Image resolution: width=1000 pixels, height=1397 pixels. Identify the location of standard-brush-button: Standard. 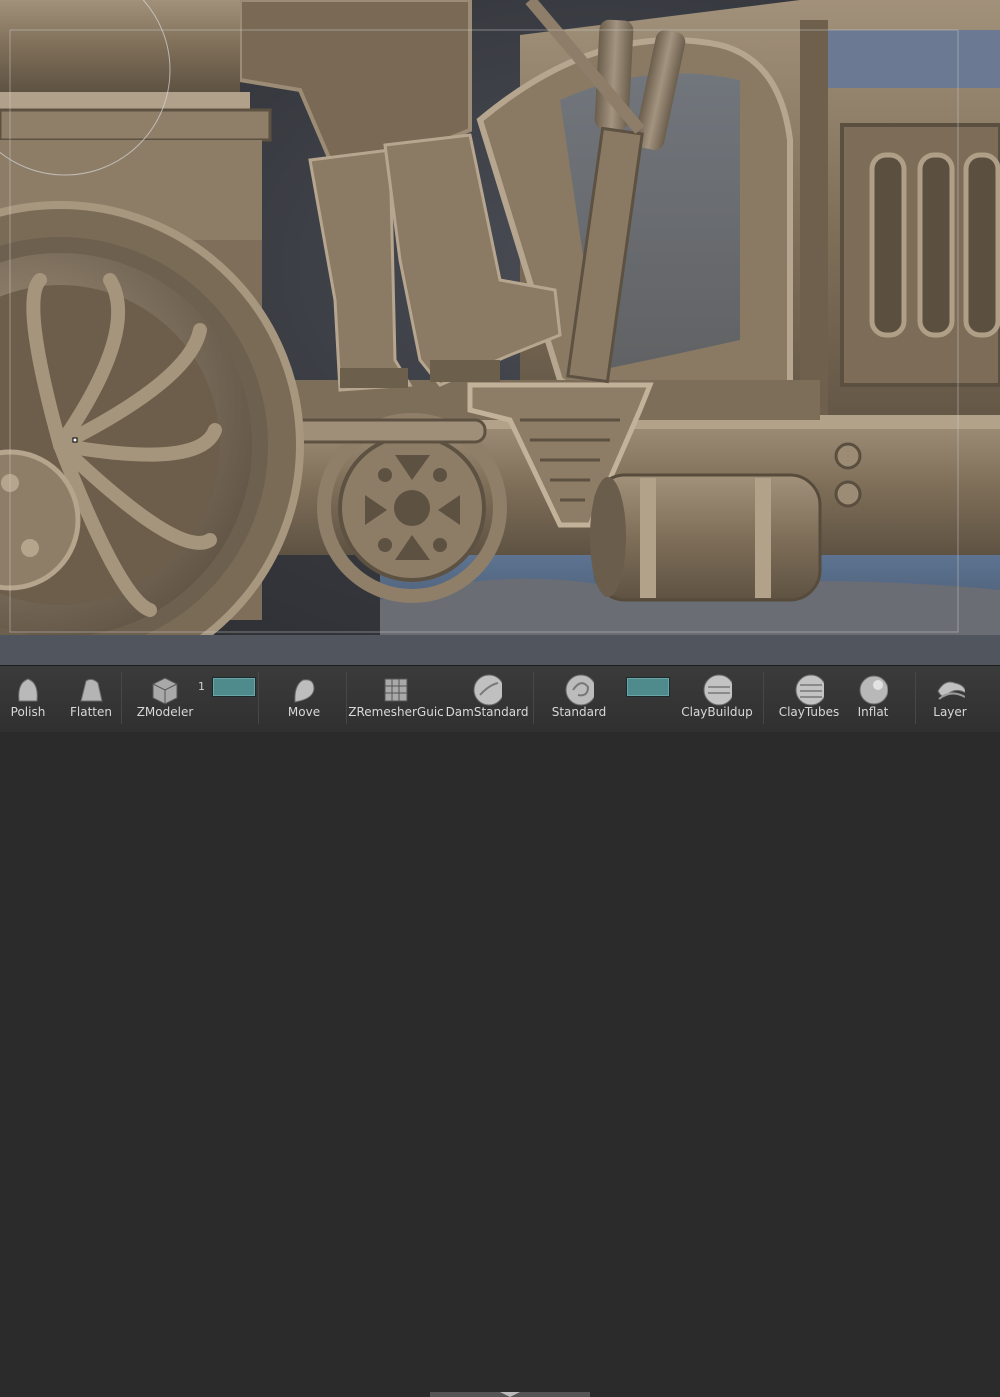
(579, 697).